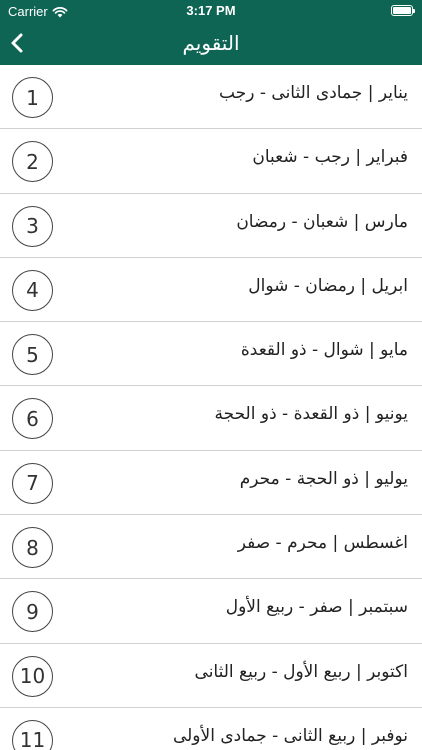 This screenshot has height=750, width=422. I want to click on month-number-badge: 8, so click(32, 548).